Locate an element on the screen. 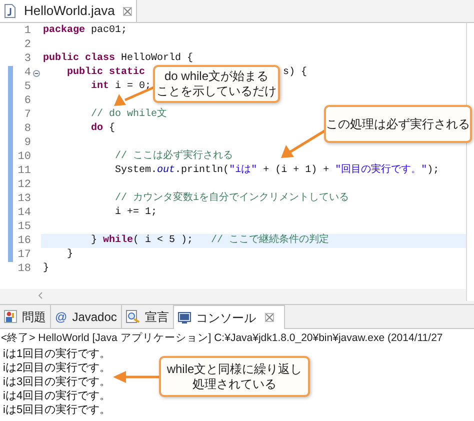 Image resolution: width=474 pixels, height=421 pixels. callout-text: do while文が始まる is located at coordinates (216, 76).